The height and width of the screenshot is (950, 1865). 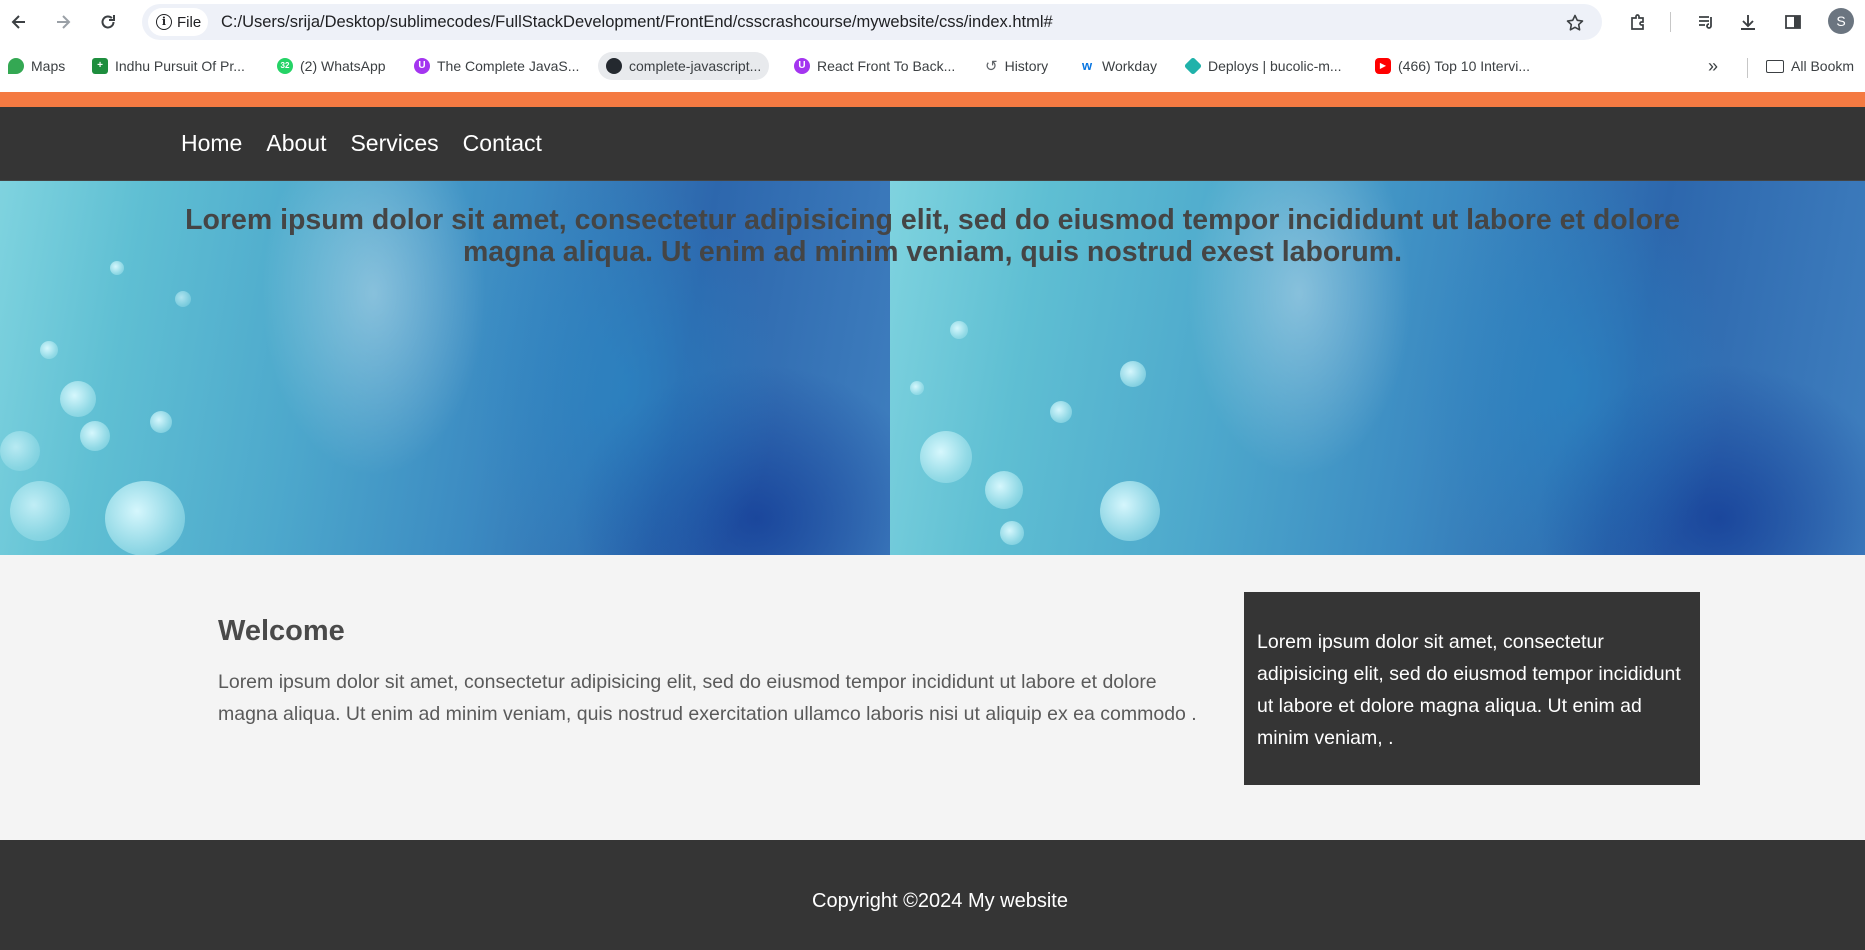 I want to click on nav-link-about: About, so click(x=296, y=143).